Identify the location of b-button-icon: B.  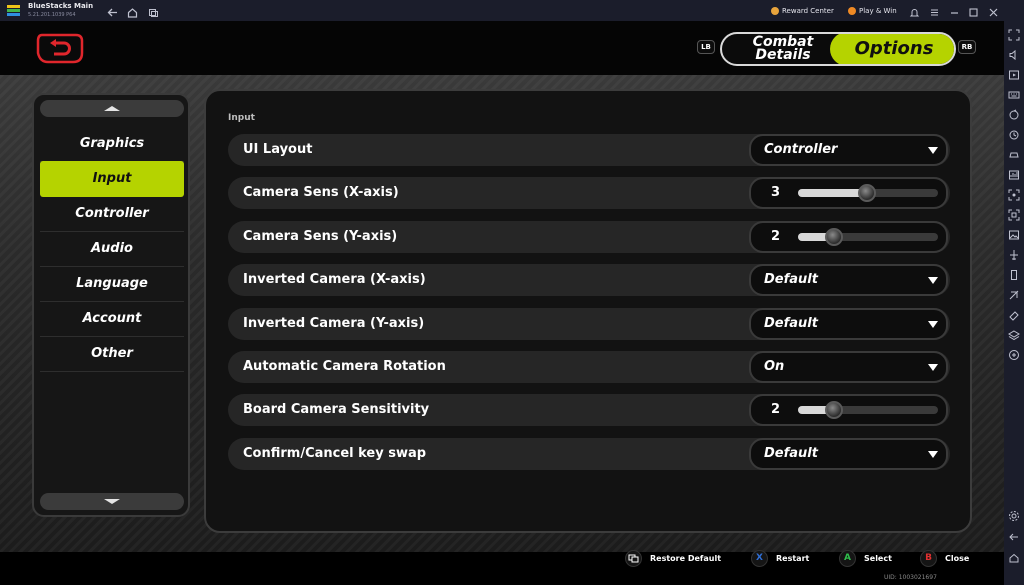
(928, 558).